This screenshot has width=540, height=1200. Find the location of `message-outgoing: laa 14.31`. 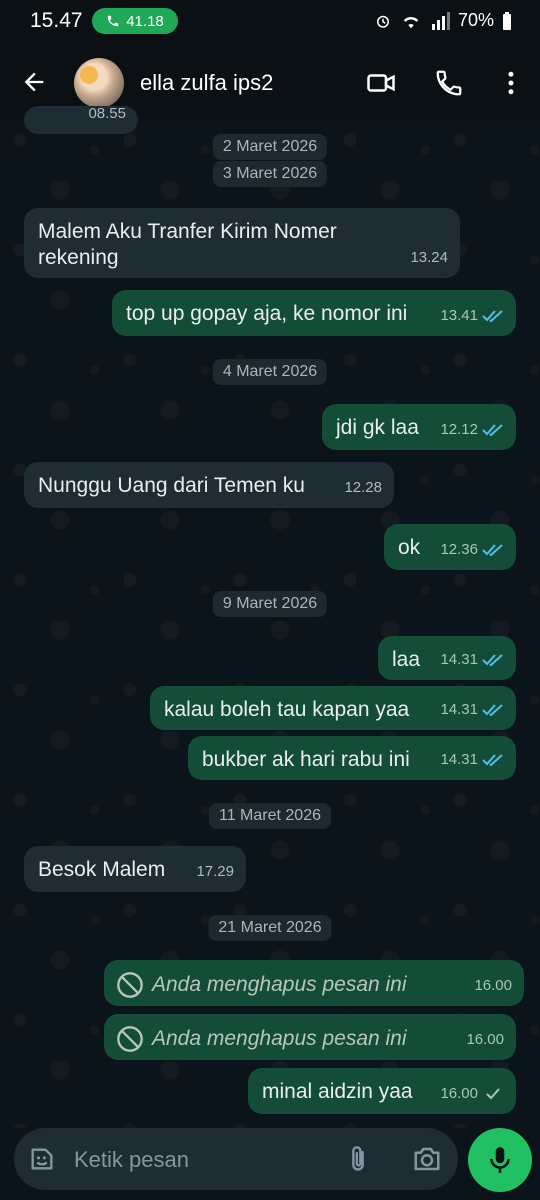

message-outgoing: laa 14.31 is located at coordinates (447, 658).